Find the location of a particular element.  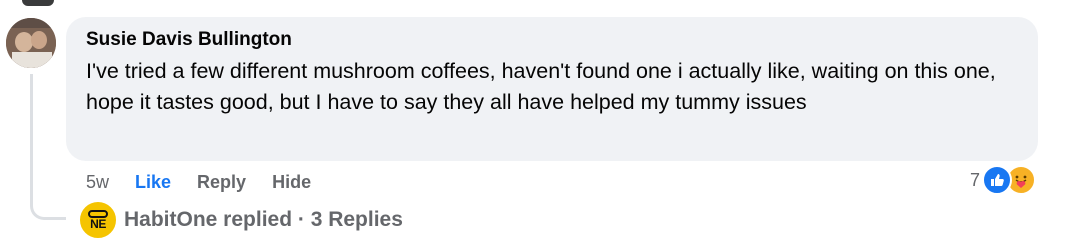

previous-avatar-edge is located at coordinates (38, 3).